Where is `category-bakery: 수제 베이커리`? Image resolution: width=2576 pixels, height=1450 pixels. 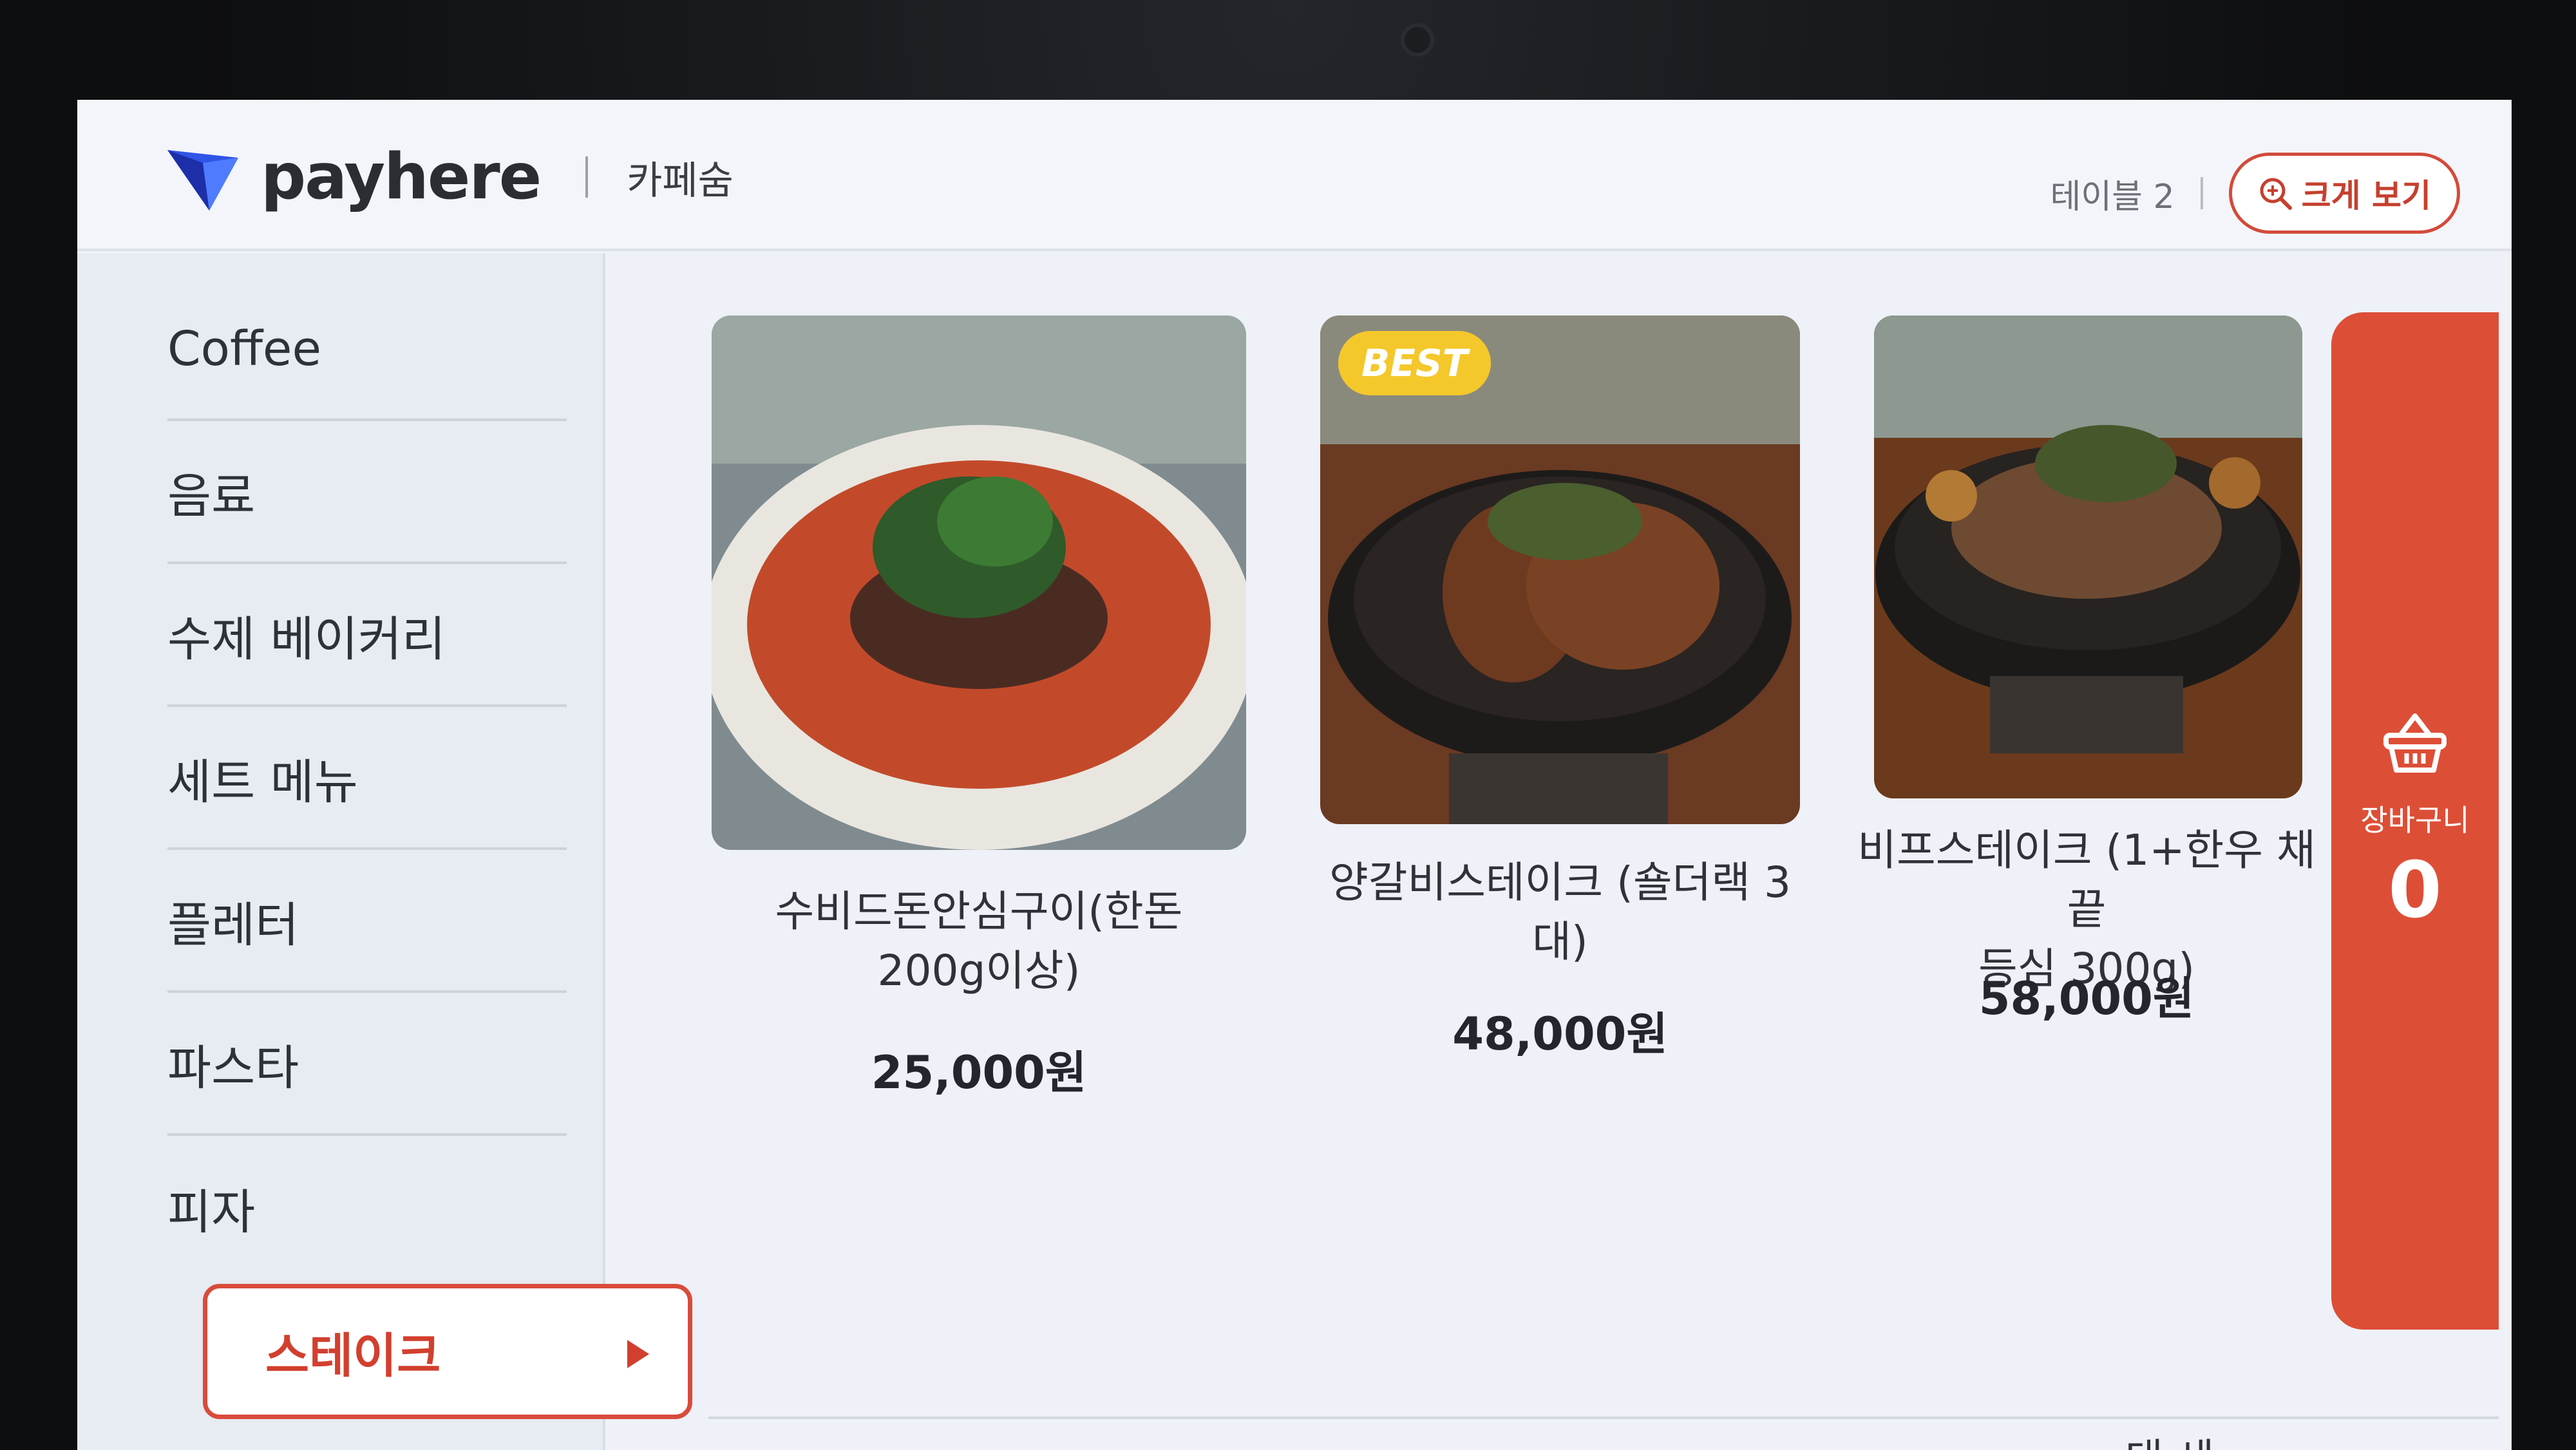
category-bakery: 수제 베이커리 is located at coordinates (367, 636).